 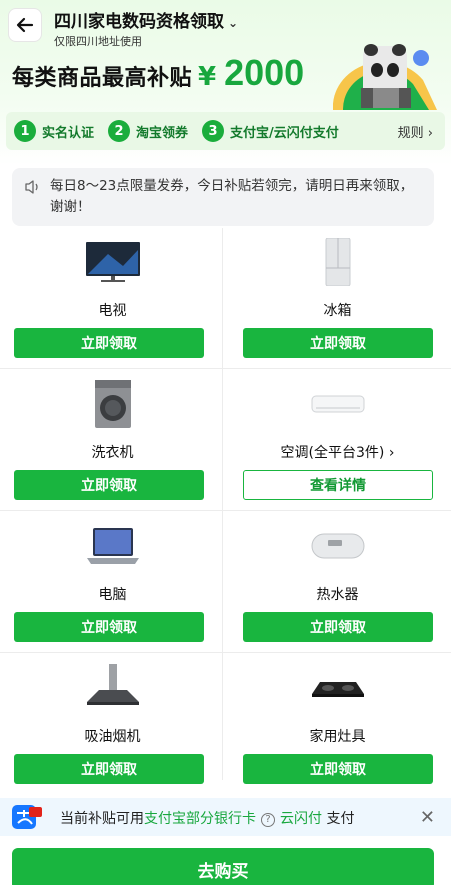 What do you see at coordinates (264, 72) in the screenshot?
I see `promo-amount: 2000` at bounding box center [264, 72].